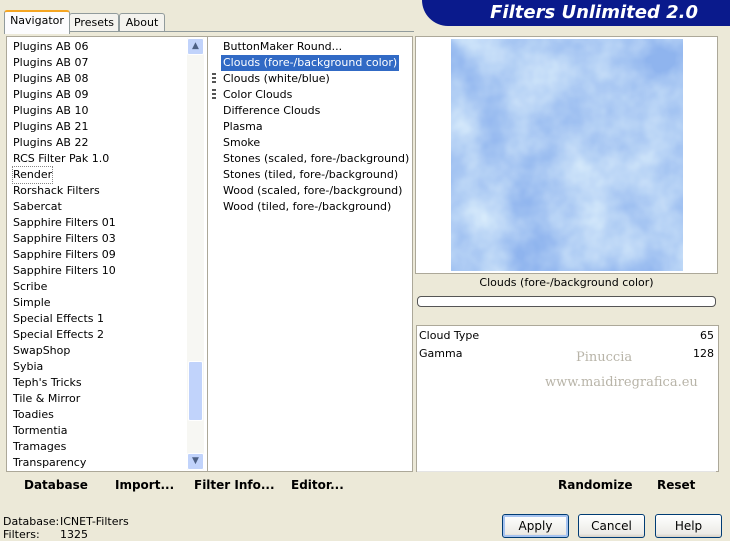  I want to click on filter-item: Clouds (fore-/background color), so click(310, 63).